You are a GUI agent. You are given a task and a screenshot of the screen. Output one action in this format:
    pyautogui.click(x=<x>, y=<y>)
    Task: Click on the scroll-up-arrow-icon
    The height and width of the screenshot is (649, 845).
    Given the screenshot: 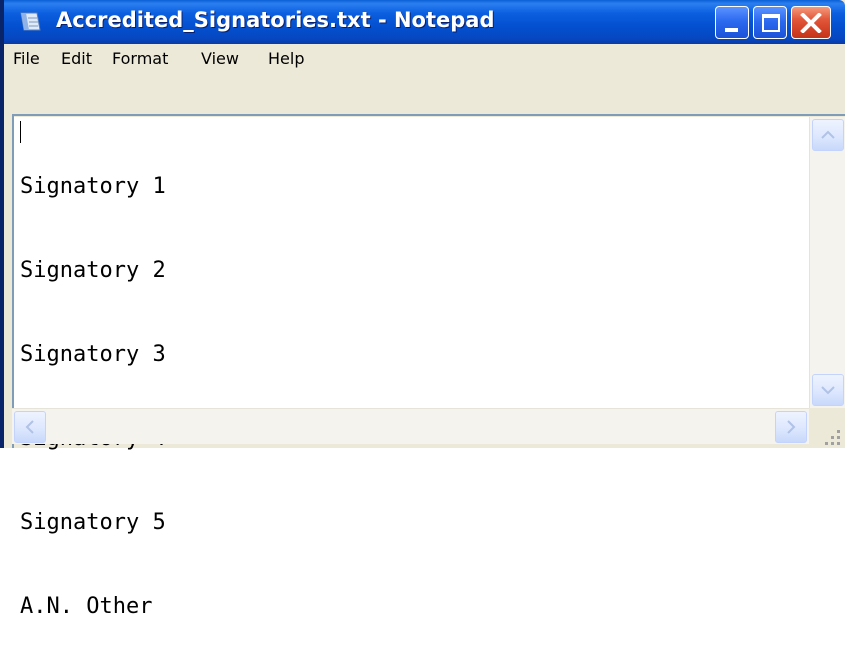 What is the action you would take?
    pyautogui.click(x=828, y=134)
    